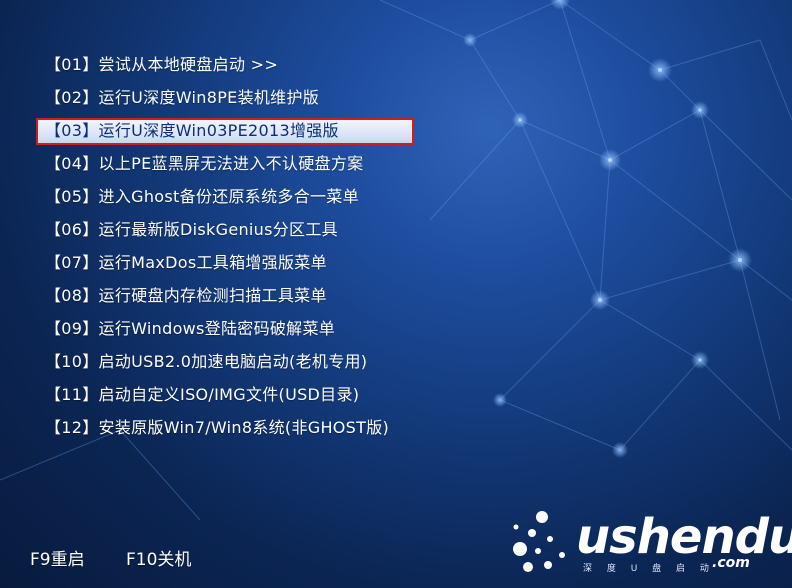 The width and height of the screenshot is (792, 588). I want to click on menu-item-11: 【11】启动自定义ISO/IMG文件(USD目录), so click(255, 397).